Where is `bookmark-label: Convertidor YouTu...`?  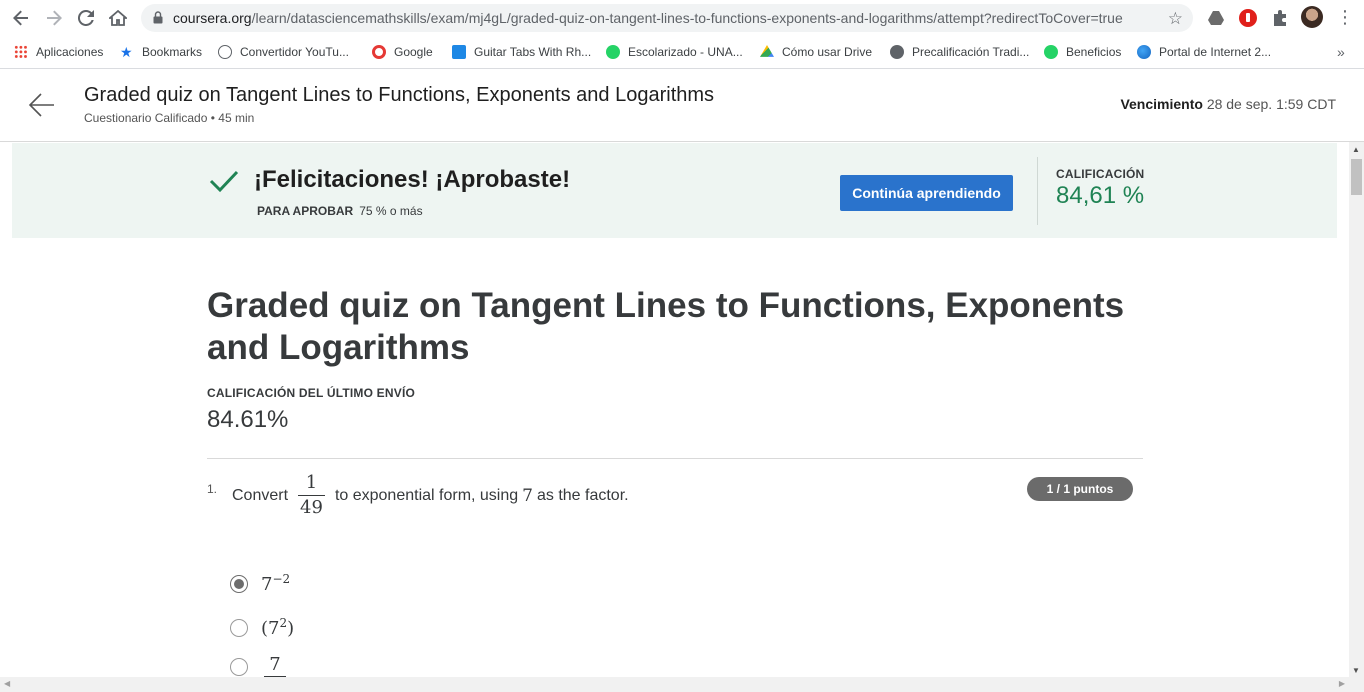 bookmark-label: Convertidor YouTu... is located at coordinates (294, 52).